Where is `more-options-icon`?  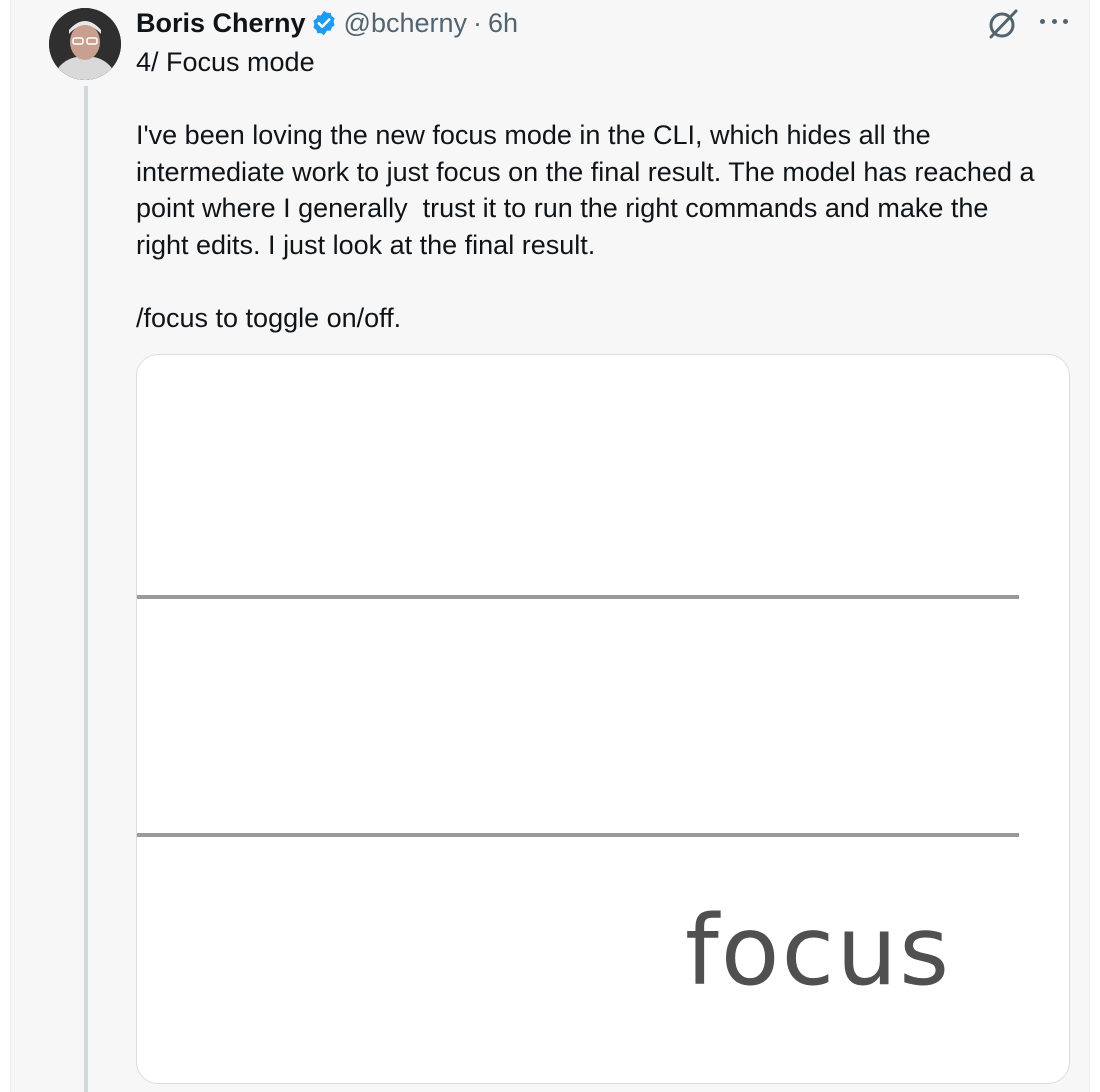 more-options-icon is located at coordinates (1054, 21).